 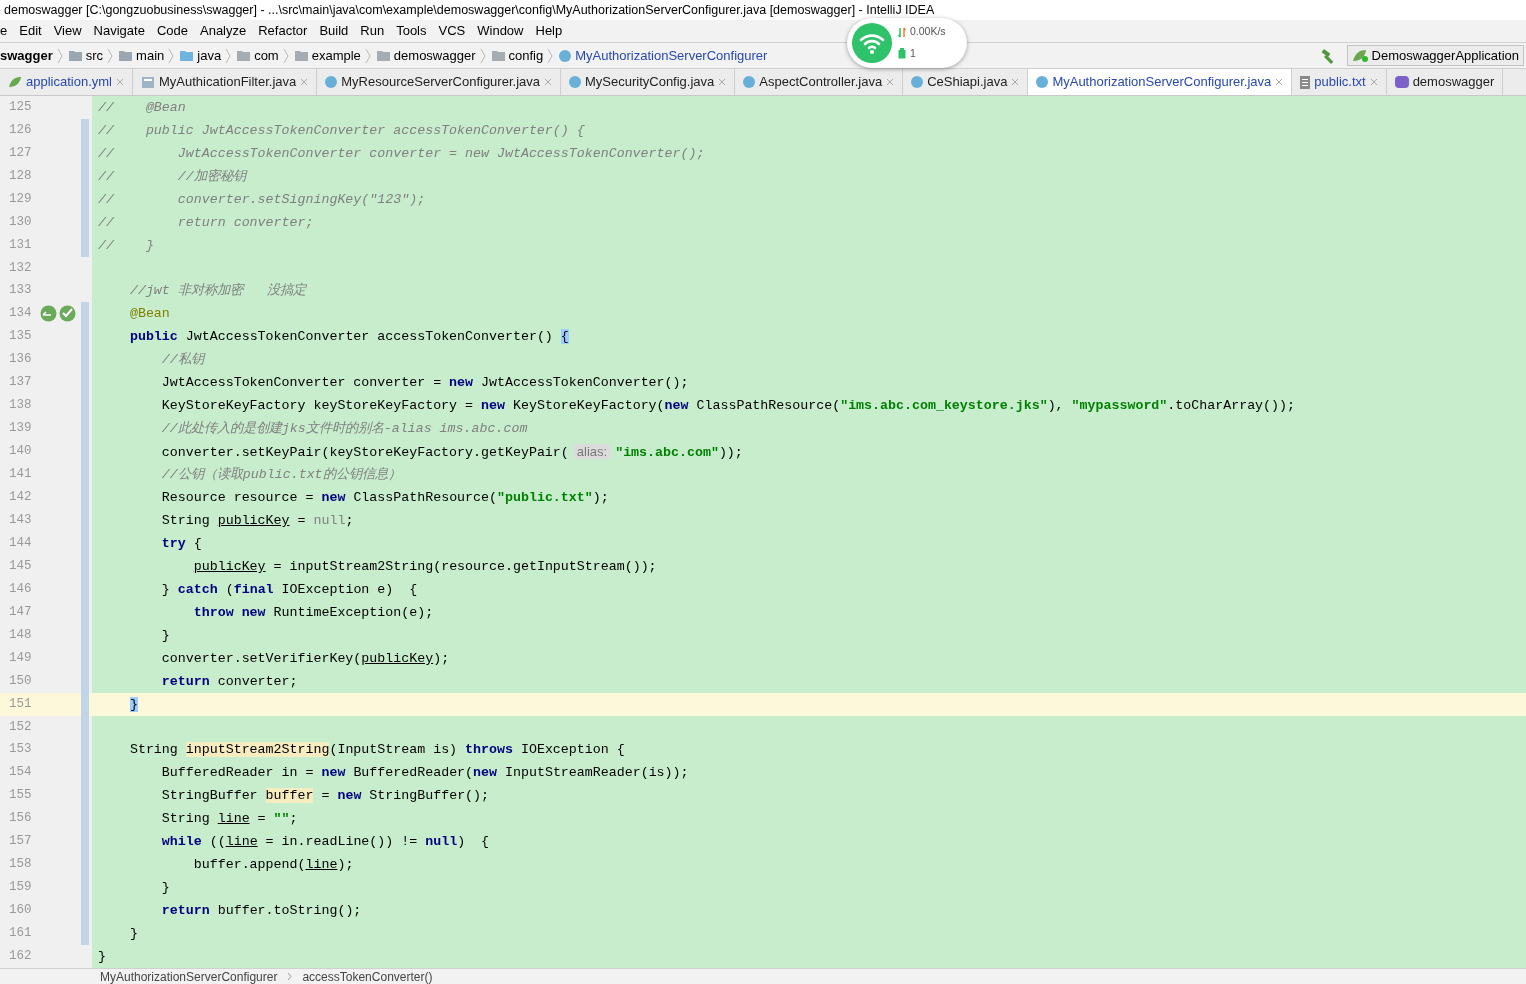 I want to click on editor-tab: MyAuthorizationServerConfigurer.java, so click(x=1160, y=82).